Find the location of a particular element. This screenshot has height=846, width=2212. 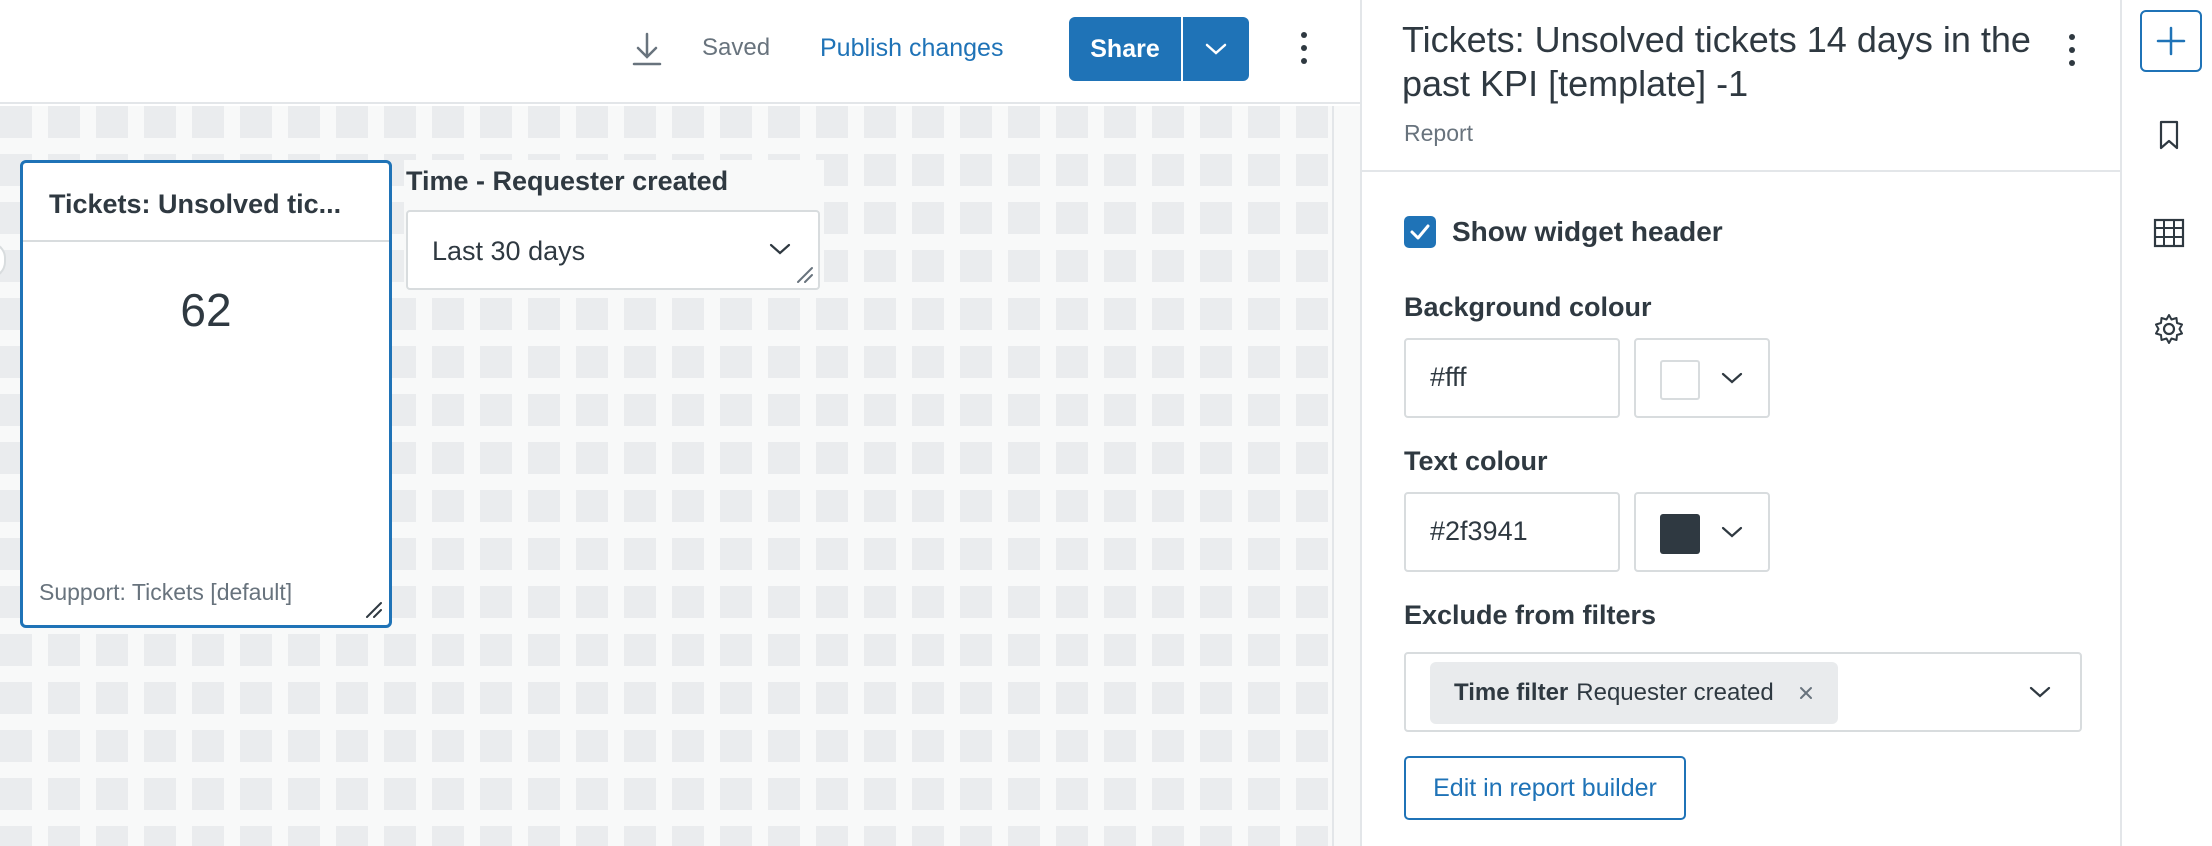

widget-divider is located at coordinates (206, 241).